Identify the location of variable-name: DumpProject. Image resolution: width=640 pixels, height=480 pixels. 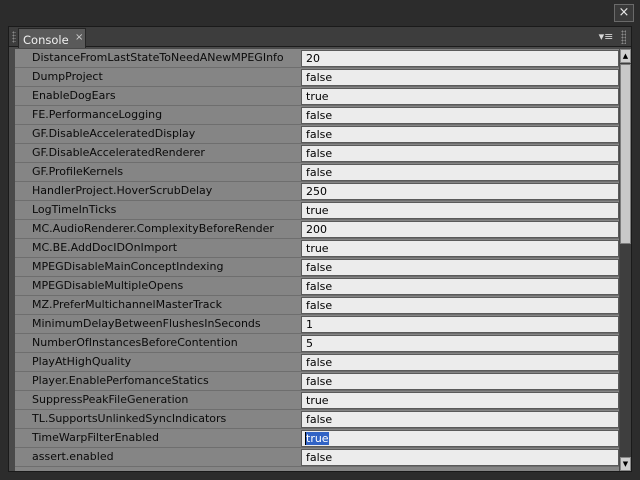
(67, 76).